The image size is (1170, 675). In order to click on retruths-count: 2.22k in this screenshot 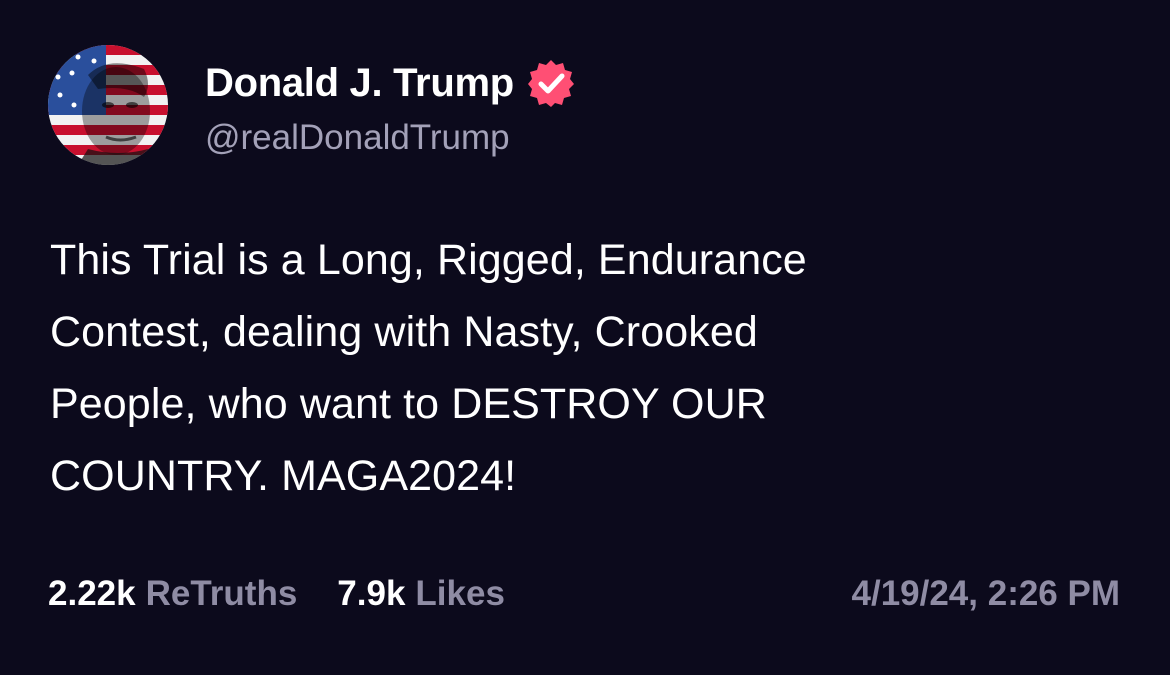, I will do `click(92, 593)`.